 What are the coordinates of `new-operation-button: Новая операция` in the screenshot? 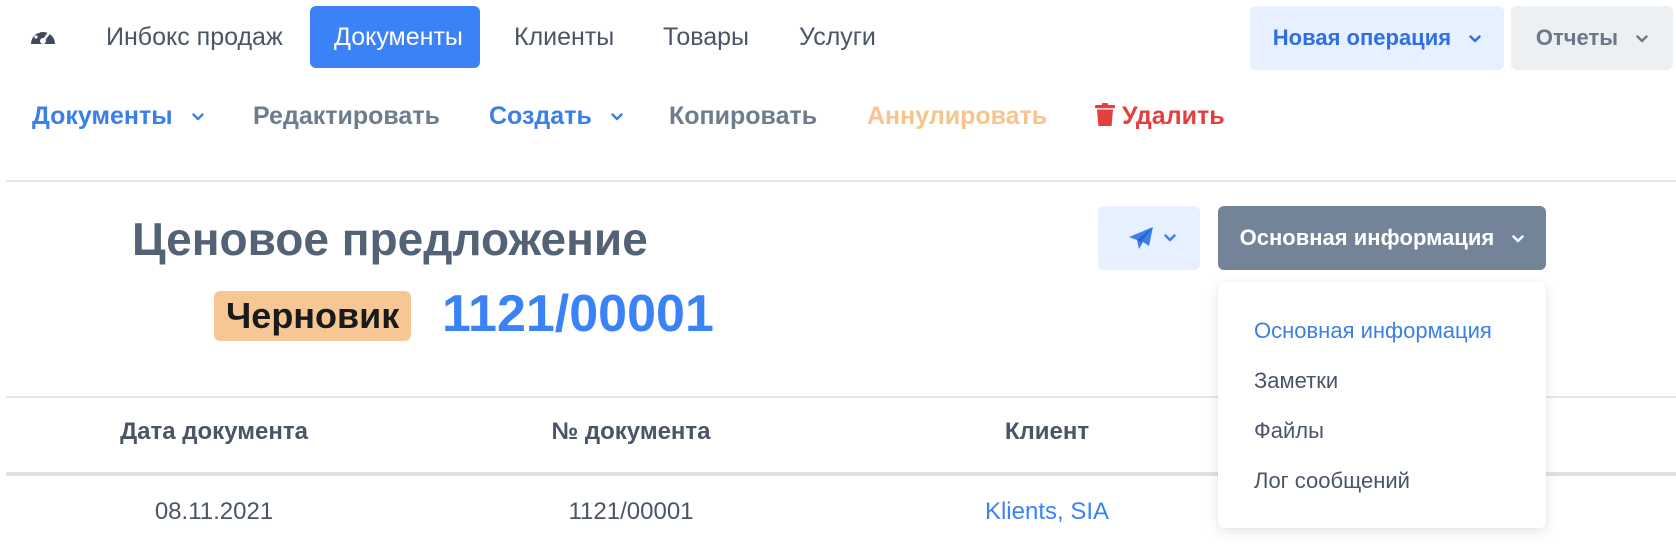 It's located at (1377, 38).